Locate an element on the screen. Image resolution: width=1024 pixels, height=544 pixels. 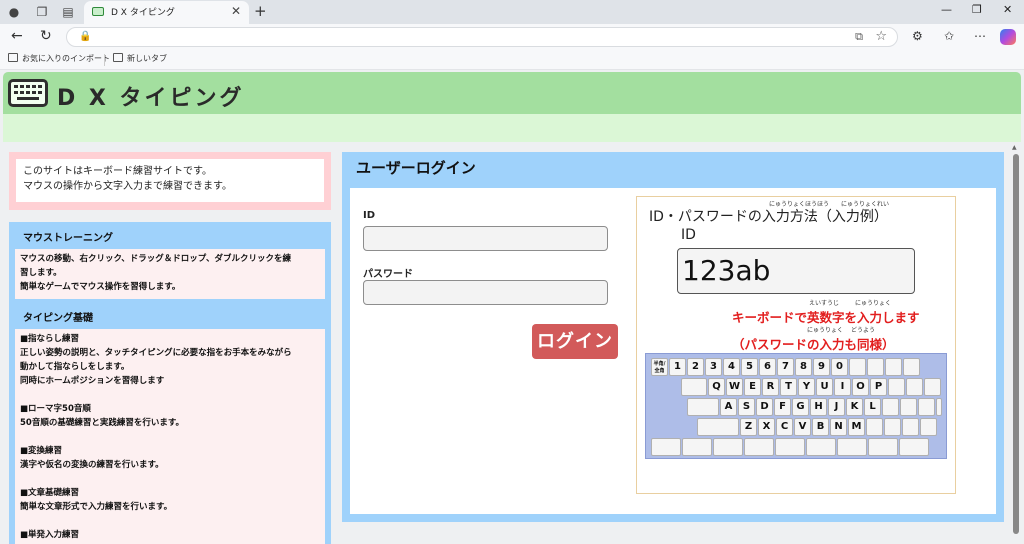
id-label: ID is located at coordinates (369, 215).